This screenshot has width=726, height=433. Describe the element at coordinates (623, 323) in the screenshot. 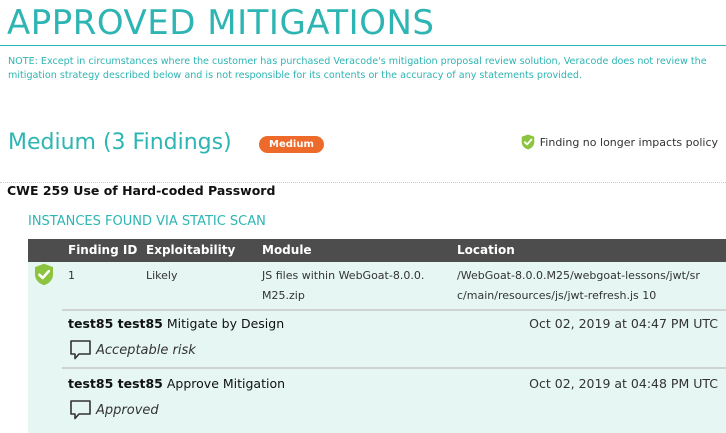

I see `mitigation-date: Oct 02, 2019 at 04:47 PM UTC` at that location.